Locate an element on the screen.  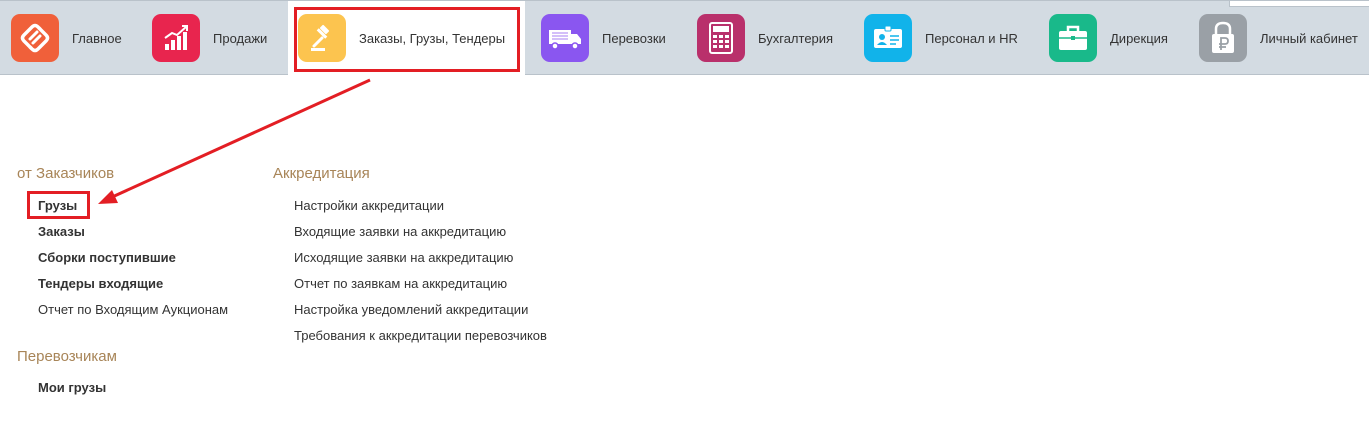
link-accreditation-settings: Настройки аккредитации is located at coordinates (369, 205).